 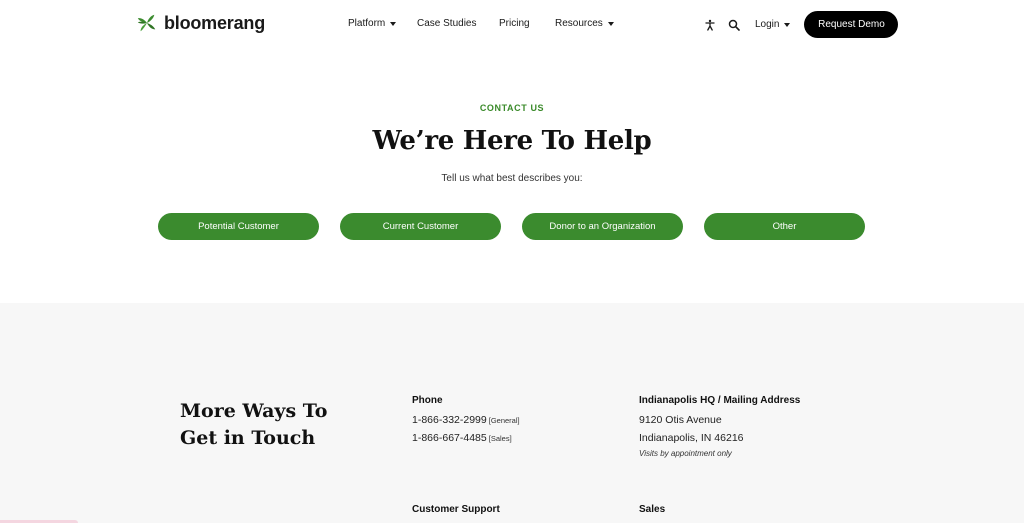 I want to click on current-customer-button: Current Customer, so click(x=420, y=226).